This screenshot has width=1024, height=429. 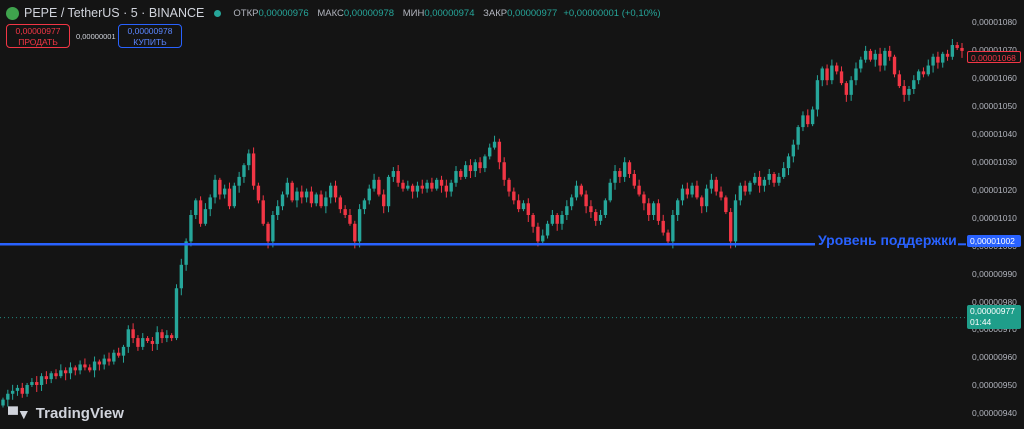 I want to click on buy-button: 0,00000978 КУПИТЬ, so click(x=150, y=36).